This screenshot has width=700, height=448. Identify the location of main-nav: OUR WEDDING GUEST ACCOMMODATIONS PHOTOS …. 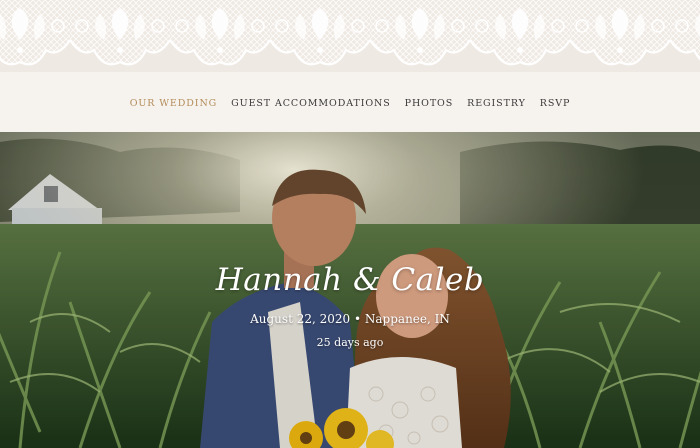
(350, 103).